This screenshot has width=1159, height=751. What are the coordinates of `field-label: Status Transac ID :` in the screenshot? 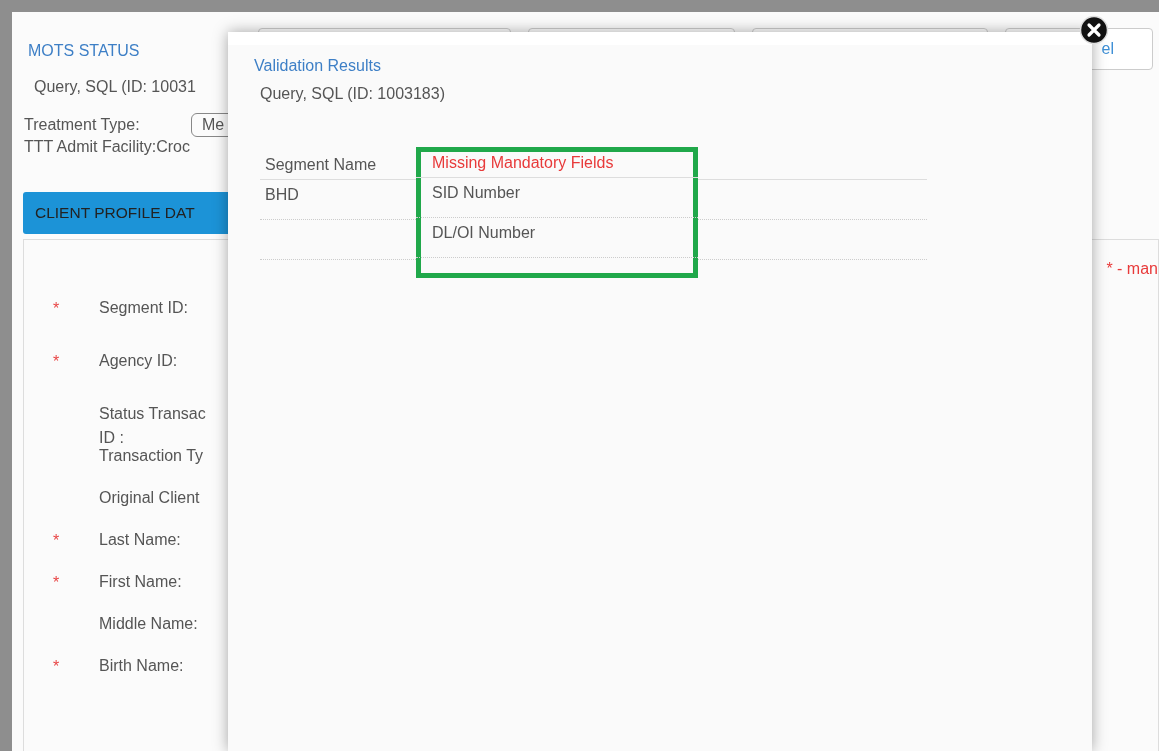 It's located at (152, 426).